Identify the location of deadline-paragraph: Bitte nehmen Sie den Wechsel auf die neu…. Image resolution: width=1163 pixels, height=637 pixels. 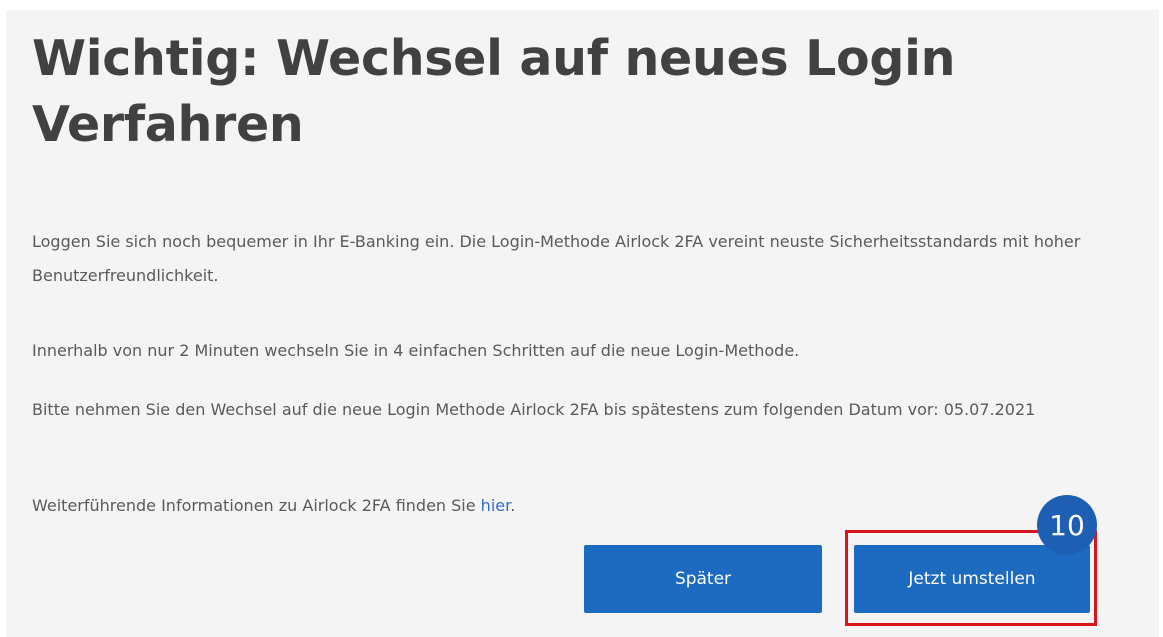
(534, 409).